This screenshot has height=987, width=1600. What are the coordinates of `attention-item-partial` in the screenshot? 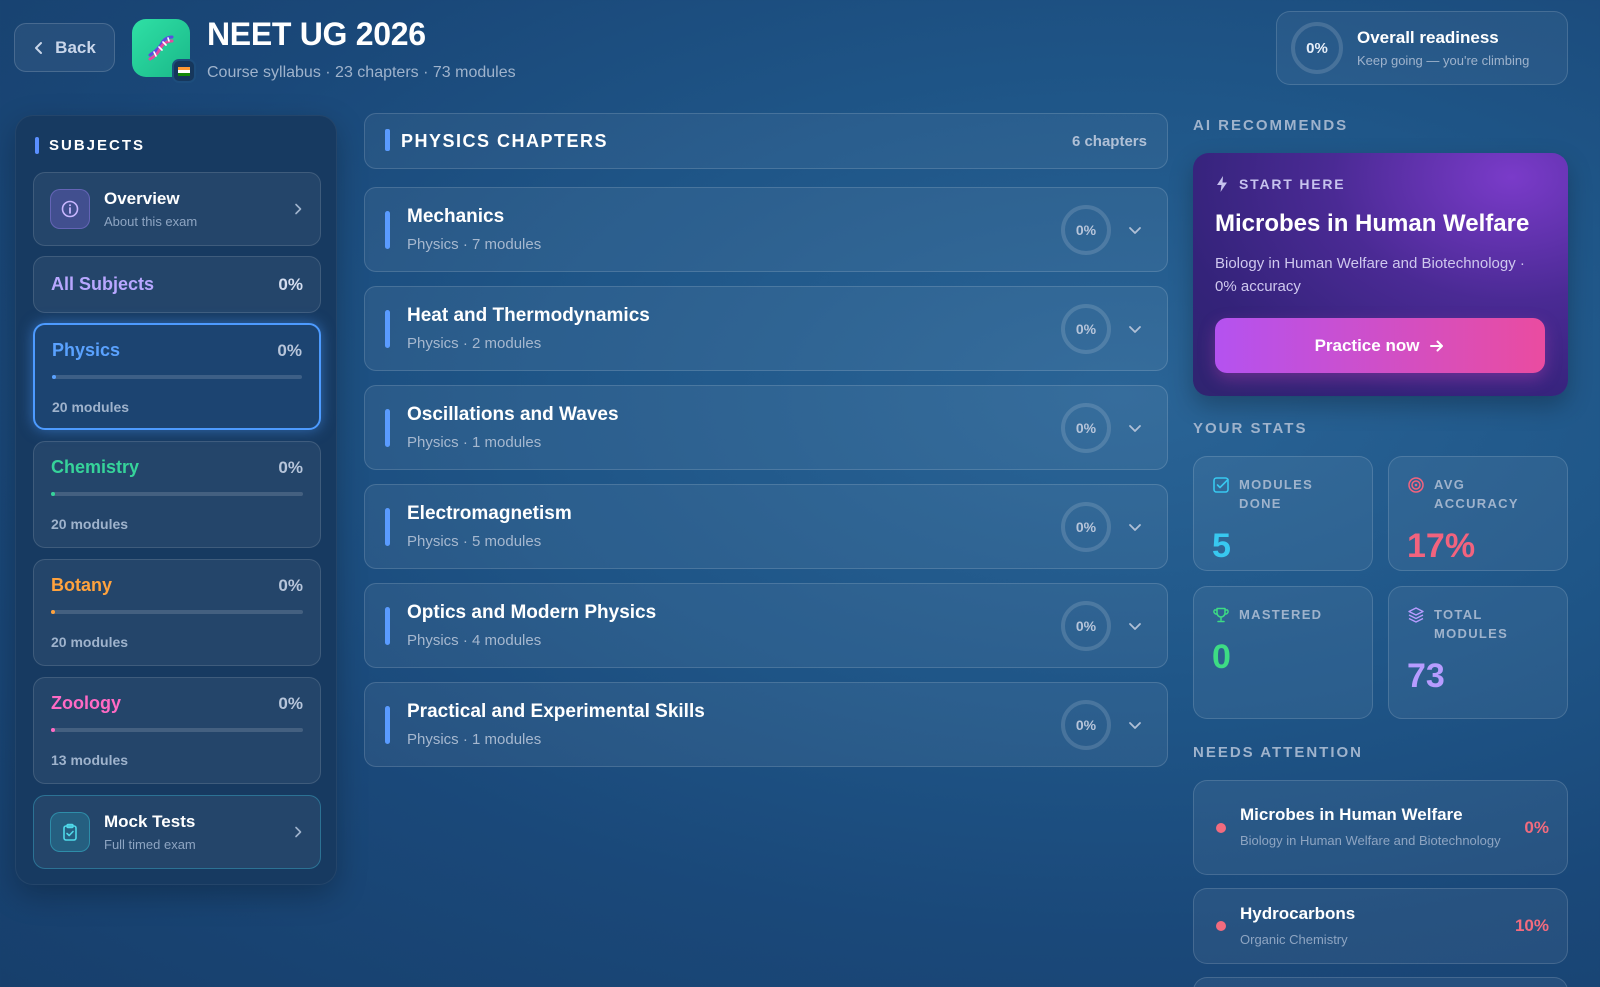 It's located at (1380, 982).